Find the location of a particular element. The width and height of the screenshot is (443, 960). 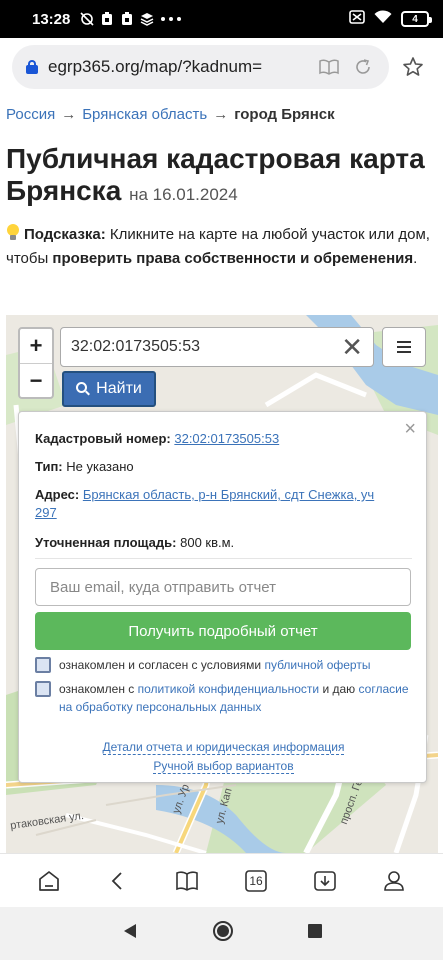

system-nav-bar is located at coordinates (221, 933).